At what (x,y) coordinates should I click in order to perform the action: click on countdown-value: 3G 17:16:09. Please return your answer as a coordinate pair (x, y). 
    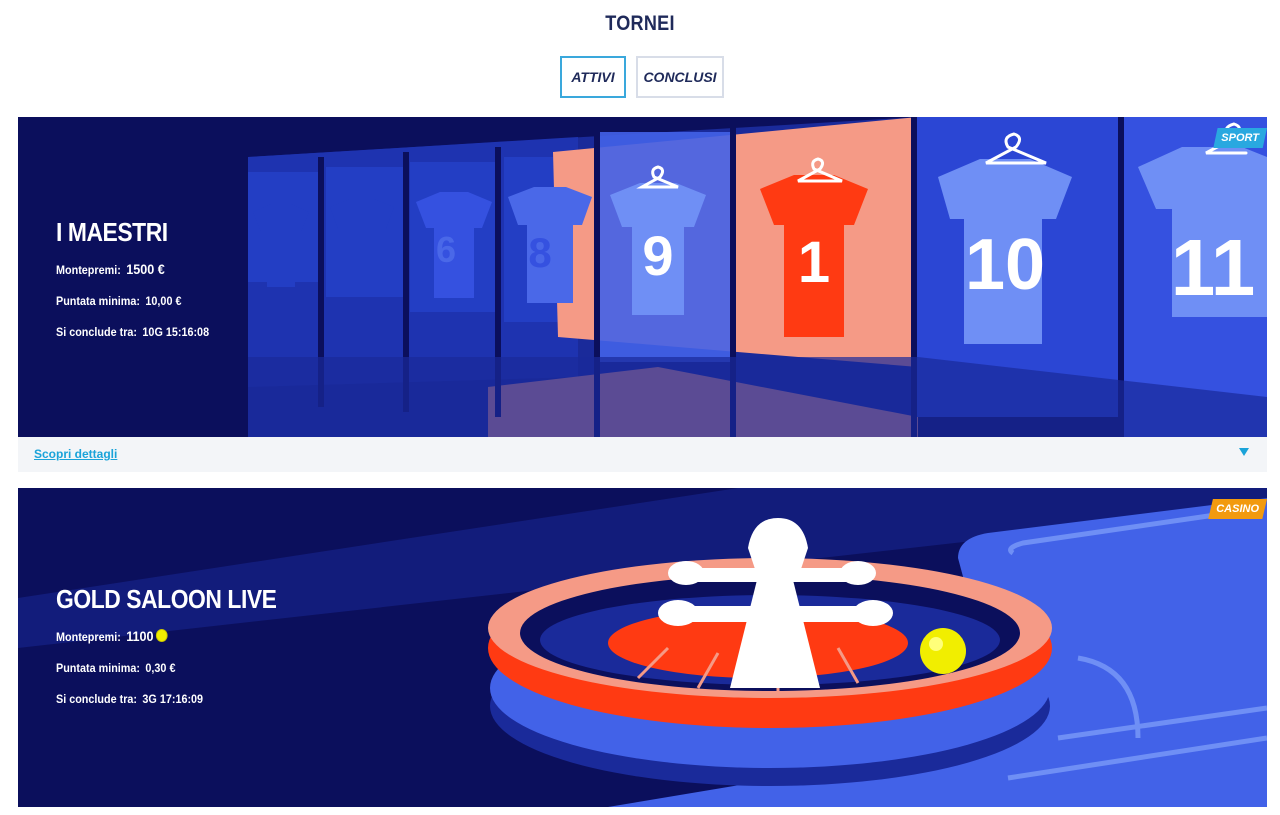
    Looking at the image, I should click on (173, 699).